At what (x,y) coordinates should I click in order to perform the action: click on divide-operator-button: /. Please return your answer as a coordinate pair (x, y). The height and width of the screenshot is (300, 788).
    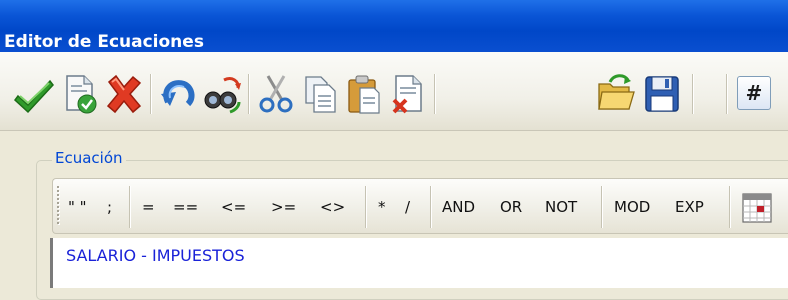
    Looking at the image, I should click on (407, 207).